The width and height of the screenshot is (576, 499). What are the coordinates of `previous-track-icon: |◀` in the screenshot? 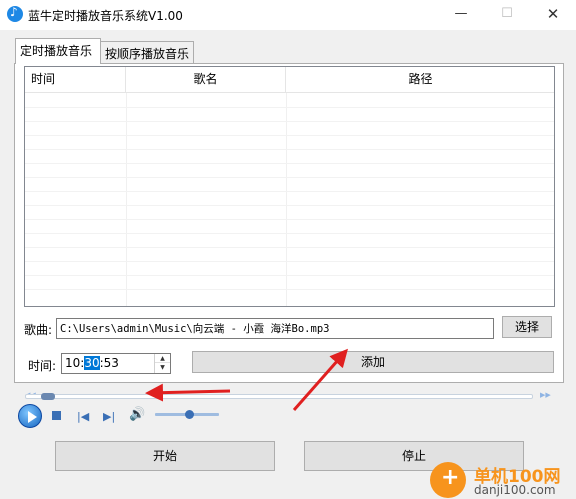 It's located at (83, 416).